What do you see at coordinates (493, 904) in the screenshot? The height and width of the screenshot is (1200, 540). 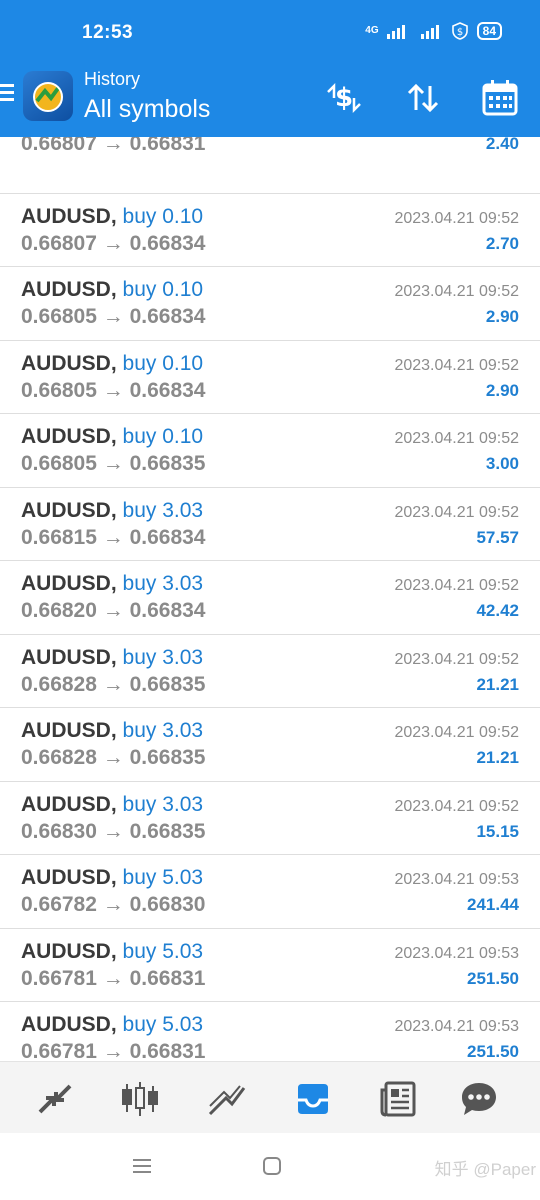 I see `trade-profit: 241.44` at bounding box center [493, 904].